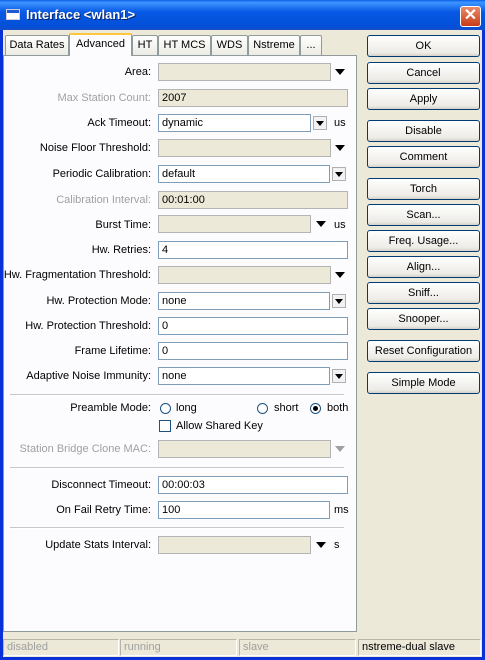 The height and width of the screenshot is (660, 485). What do you see at coordinates (85, 449) in the screenshot?
I see `station-bridge-clone-mac-label: Station Bridge Clone MAC:` at bounding box center [85, 449].